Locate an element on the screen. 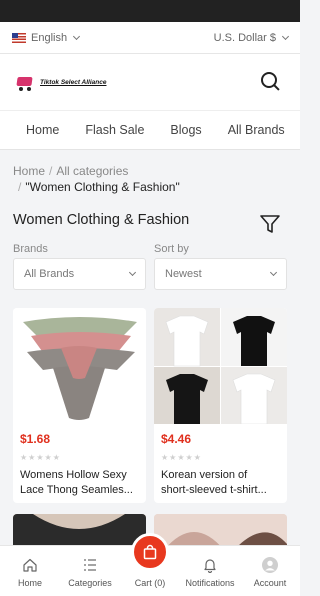  nav-home: Home is located at coordinates (30, 571).